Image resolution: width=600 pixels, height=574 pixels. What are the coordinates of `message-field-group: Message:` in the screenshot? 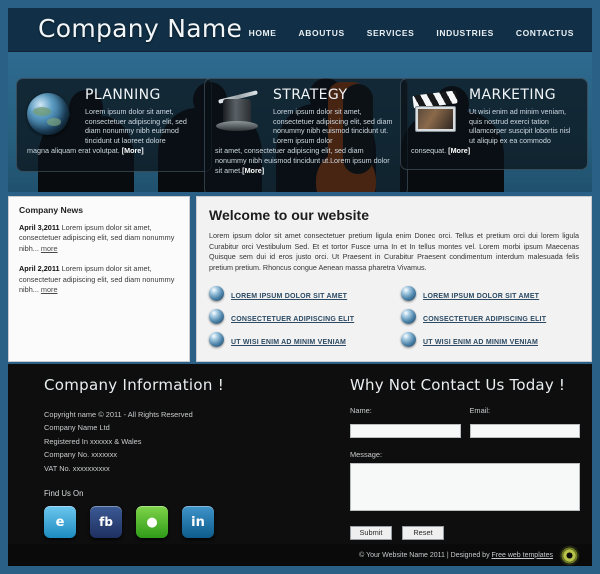 It's located at (465, 483).